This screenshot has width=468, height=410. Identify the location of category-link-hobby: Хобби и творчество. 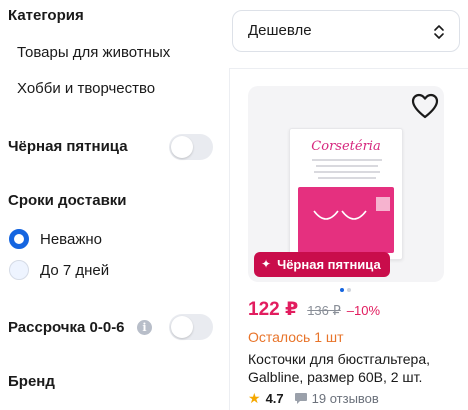
(86, 88).